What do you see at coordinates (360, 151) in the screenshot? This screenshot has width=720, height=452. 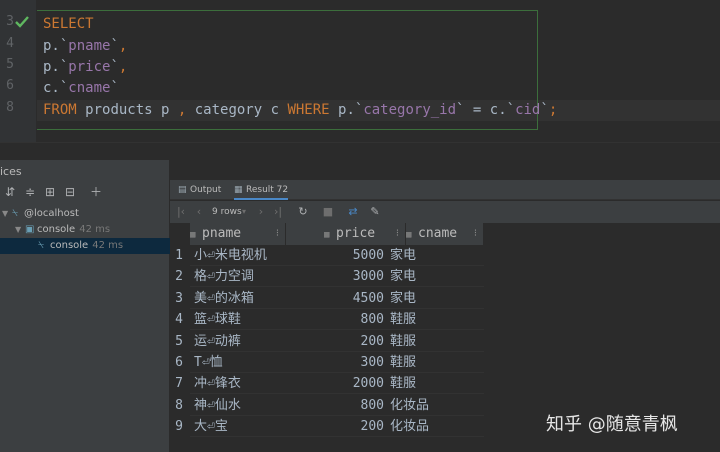 I see `panel-splitter` at bounding box center [360, 151].